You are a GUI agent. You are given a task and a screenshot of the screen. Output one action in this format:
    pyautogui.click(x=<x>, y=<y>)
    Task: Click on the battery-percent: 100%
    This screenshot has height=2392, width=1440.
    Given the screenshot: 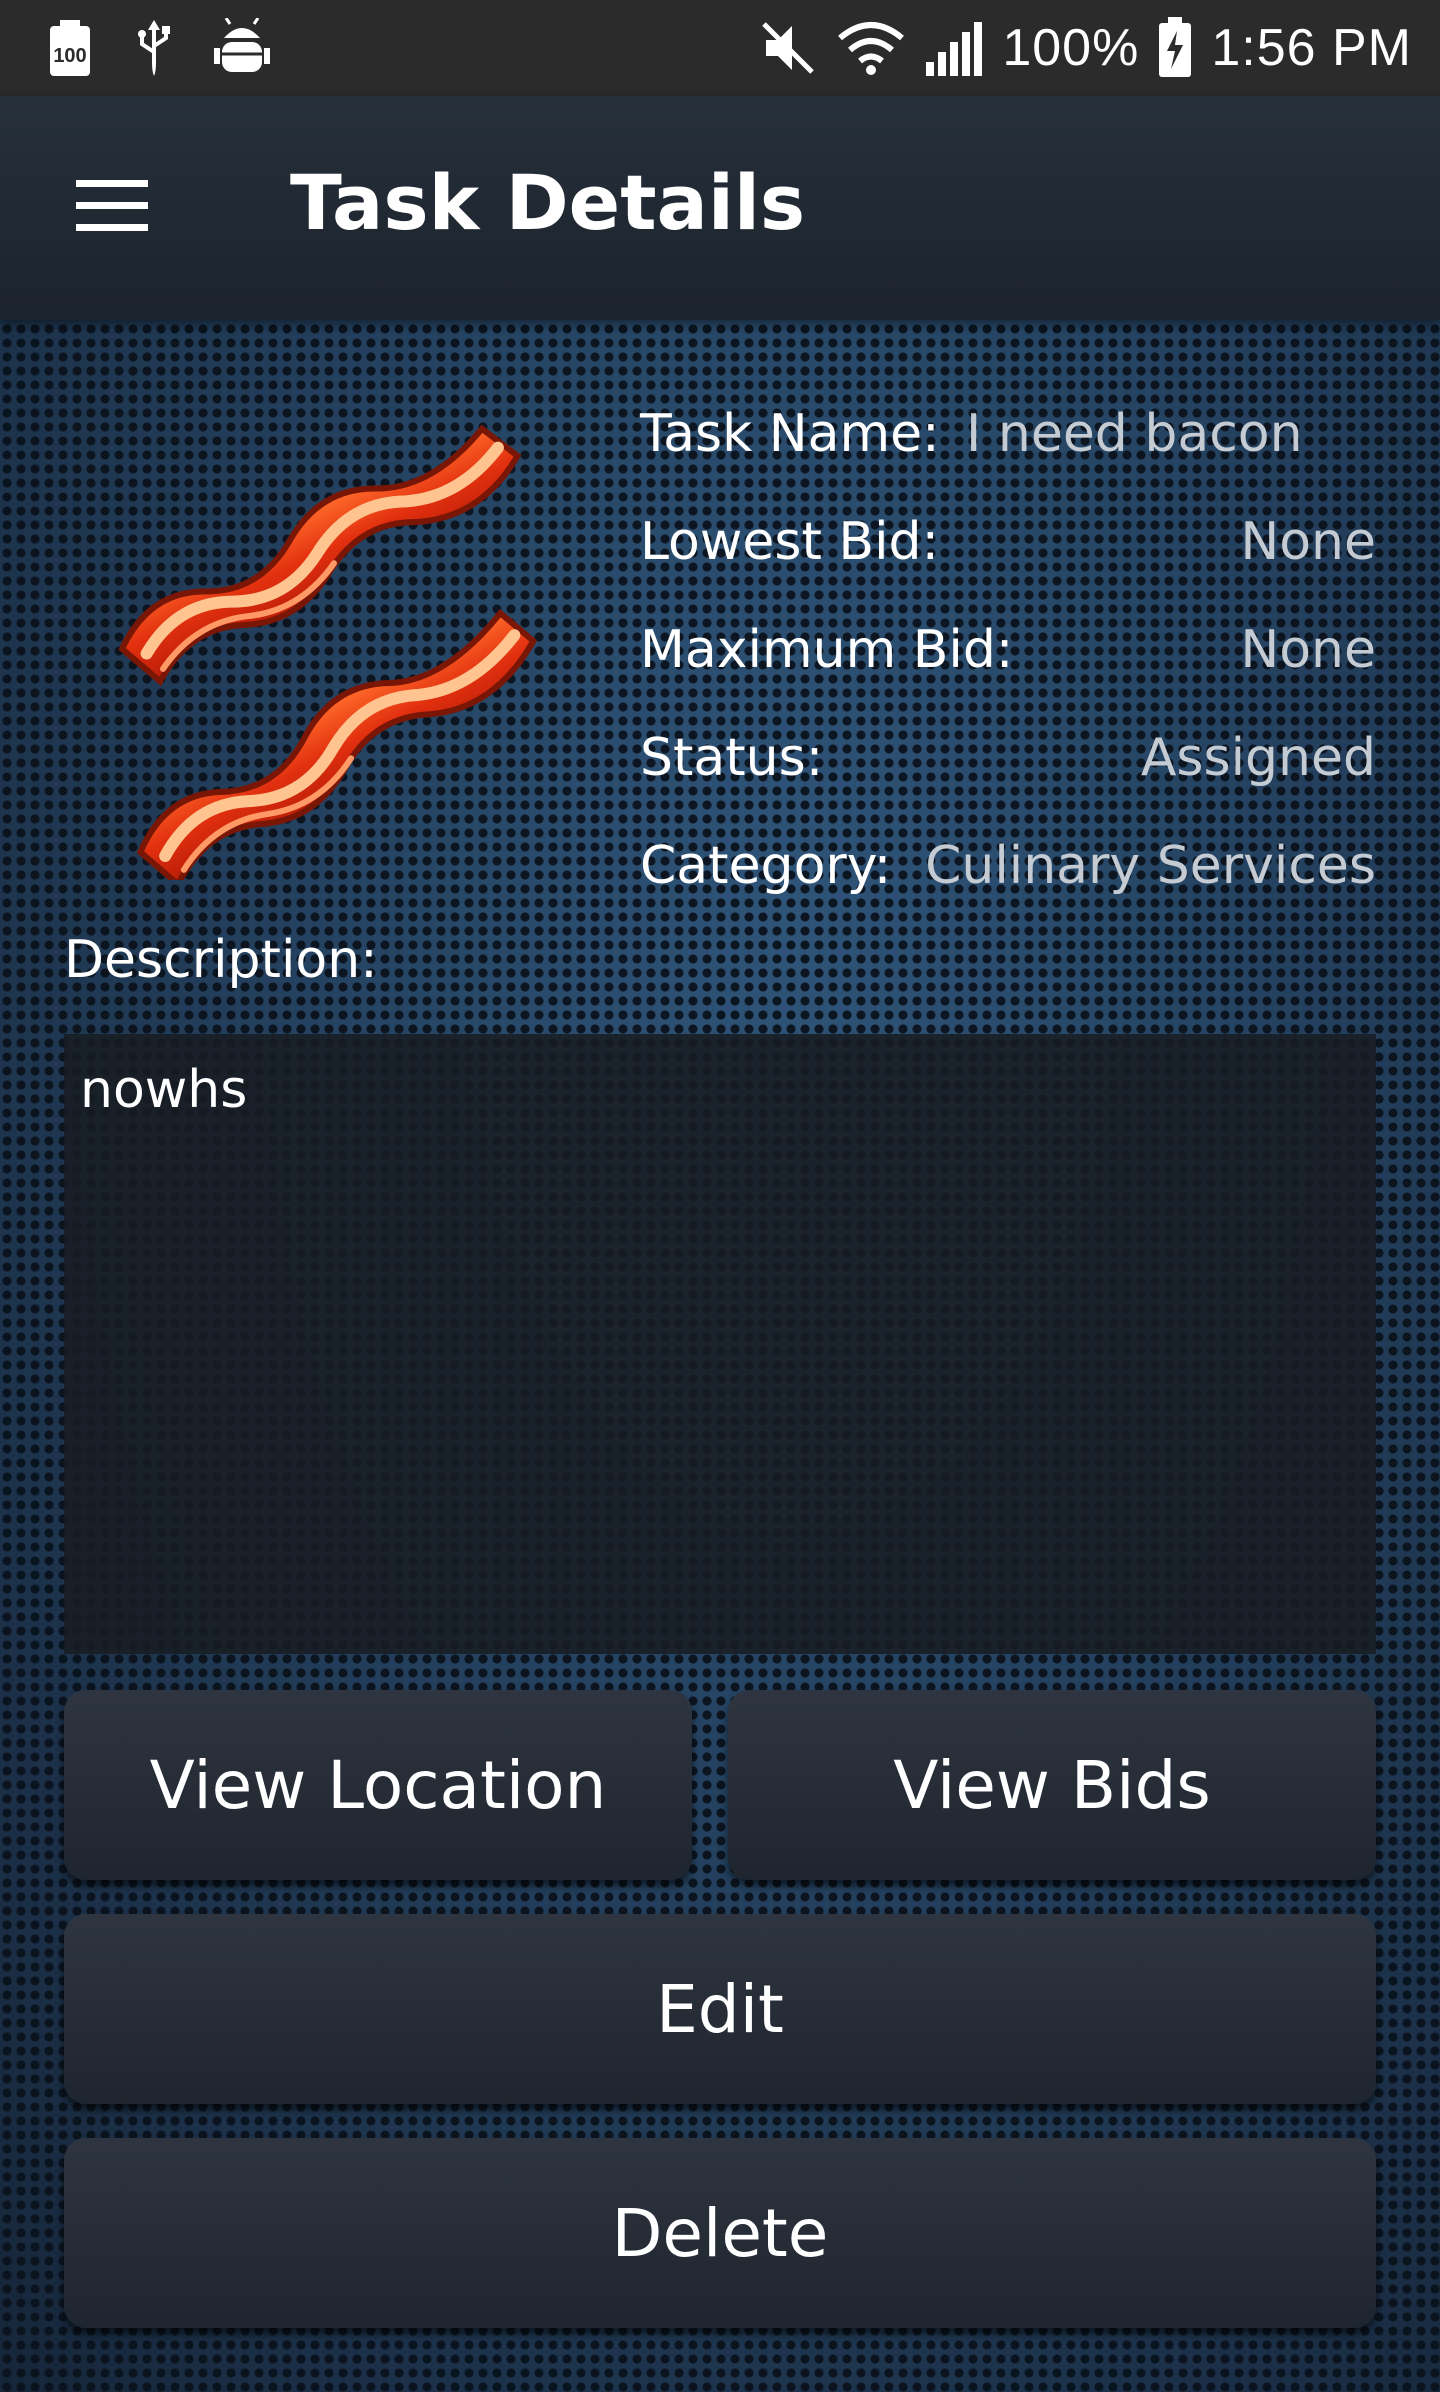 What is the action you would take?
    pyautogui.click(x=1071, y=48)
    